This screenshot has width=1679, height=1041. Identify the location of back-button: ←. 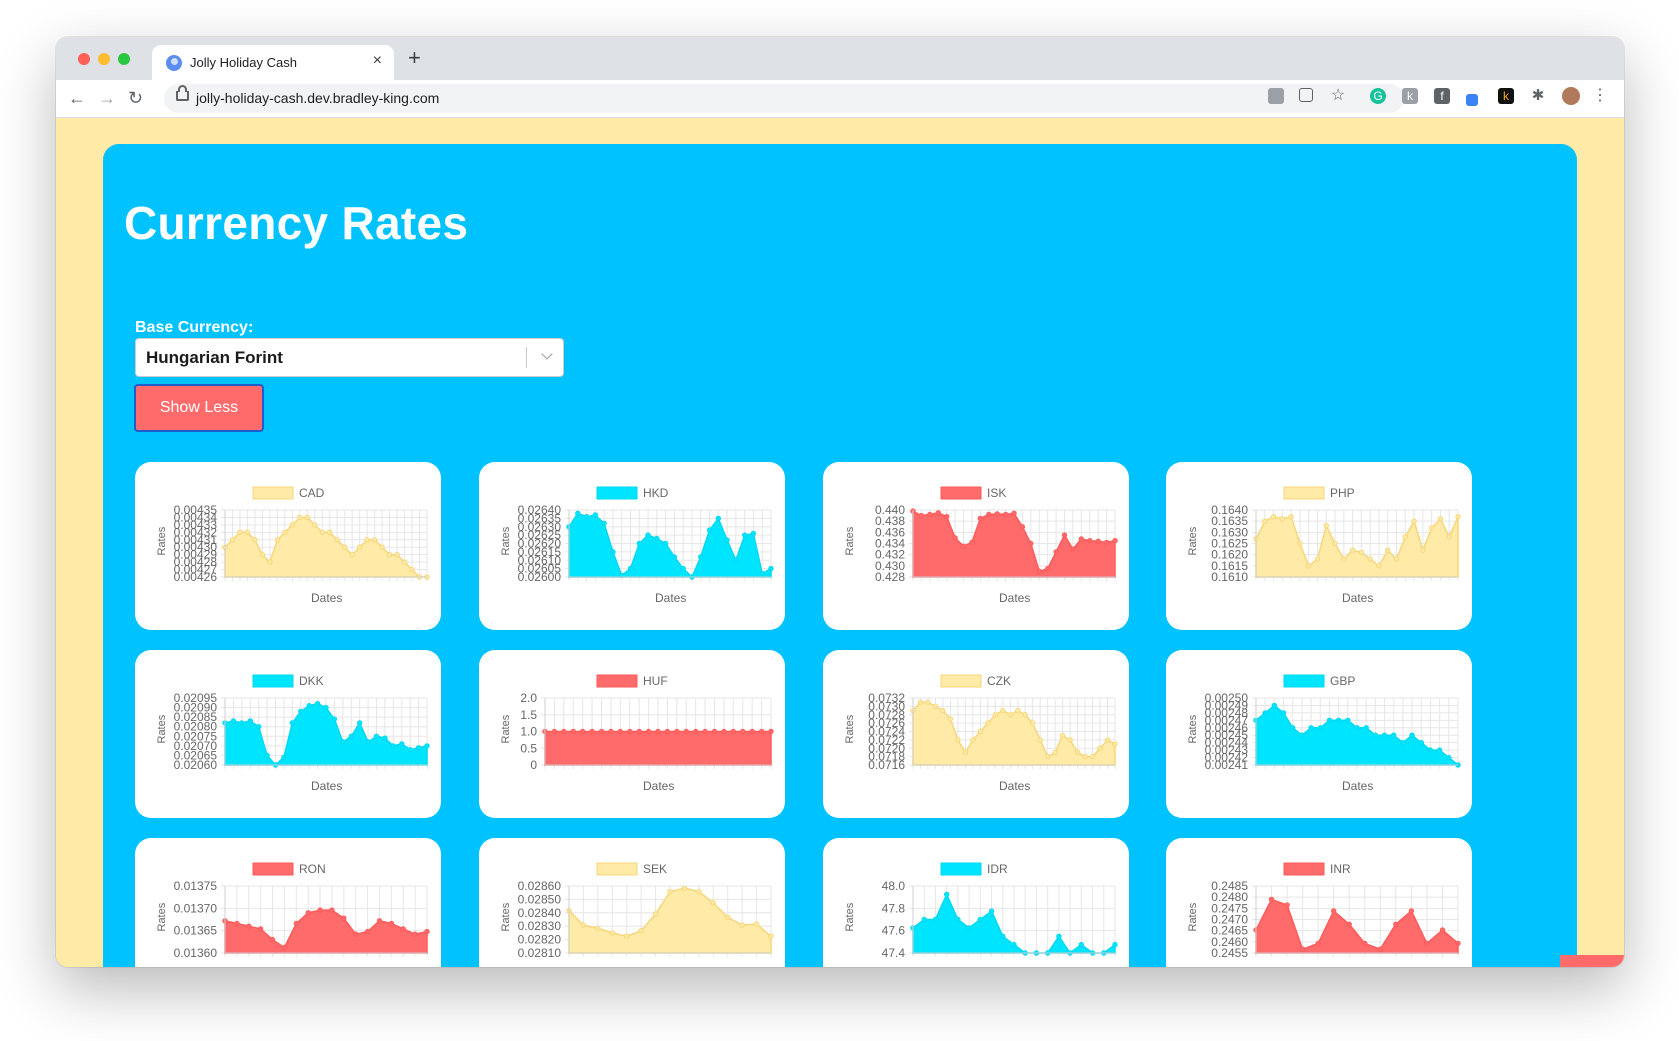
(77, 98).